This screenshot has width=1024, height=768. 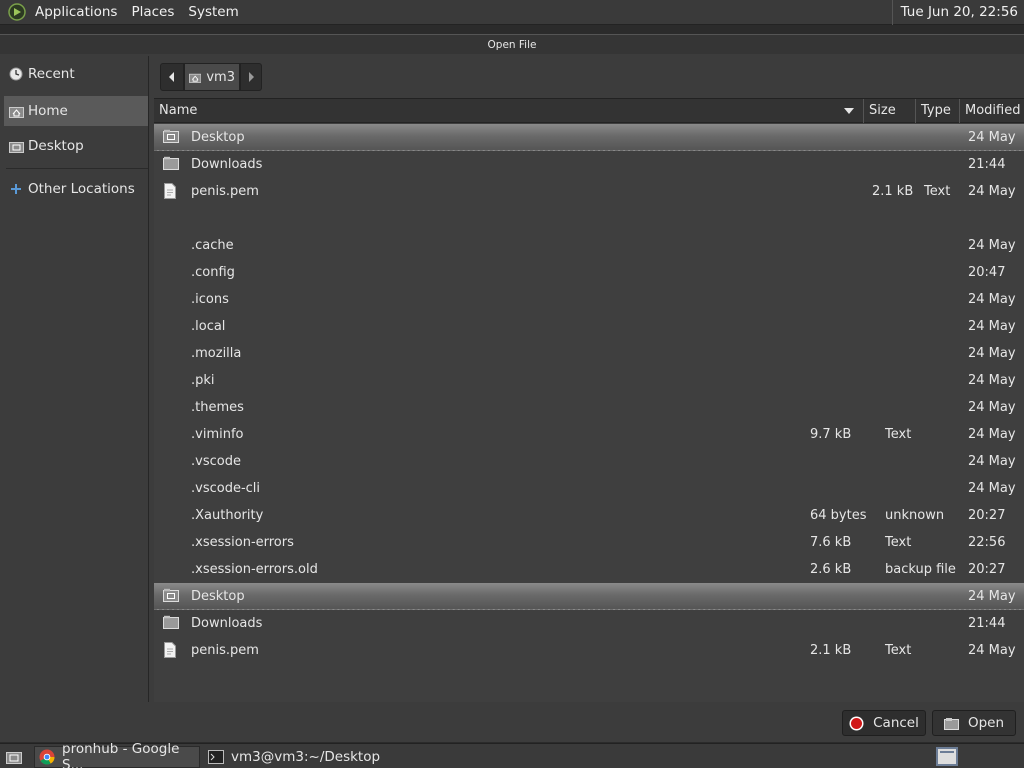 What do you see at coordinates (75, 379) in the screenshot?
I see `places-sidebar: Recent Home Desktop Other Locations` at bounding box center [75, 379].